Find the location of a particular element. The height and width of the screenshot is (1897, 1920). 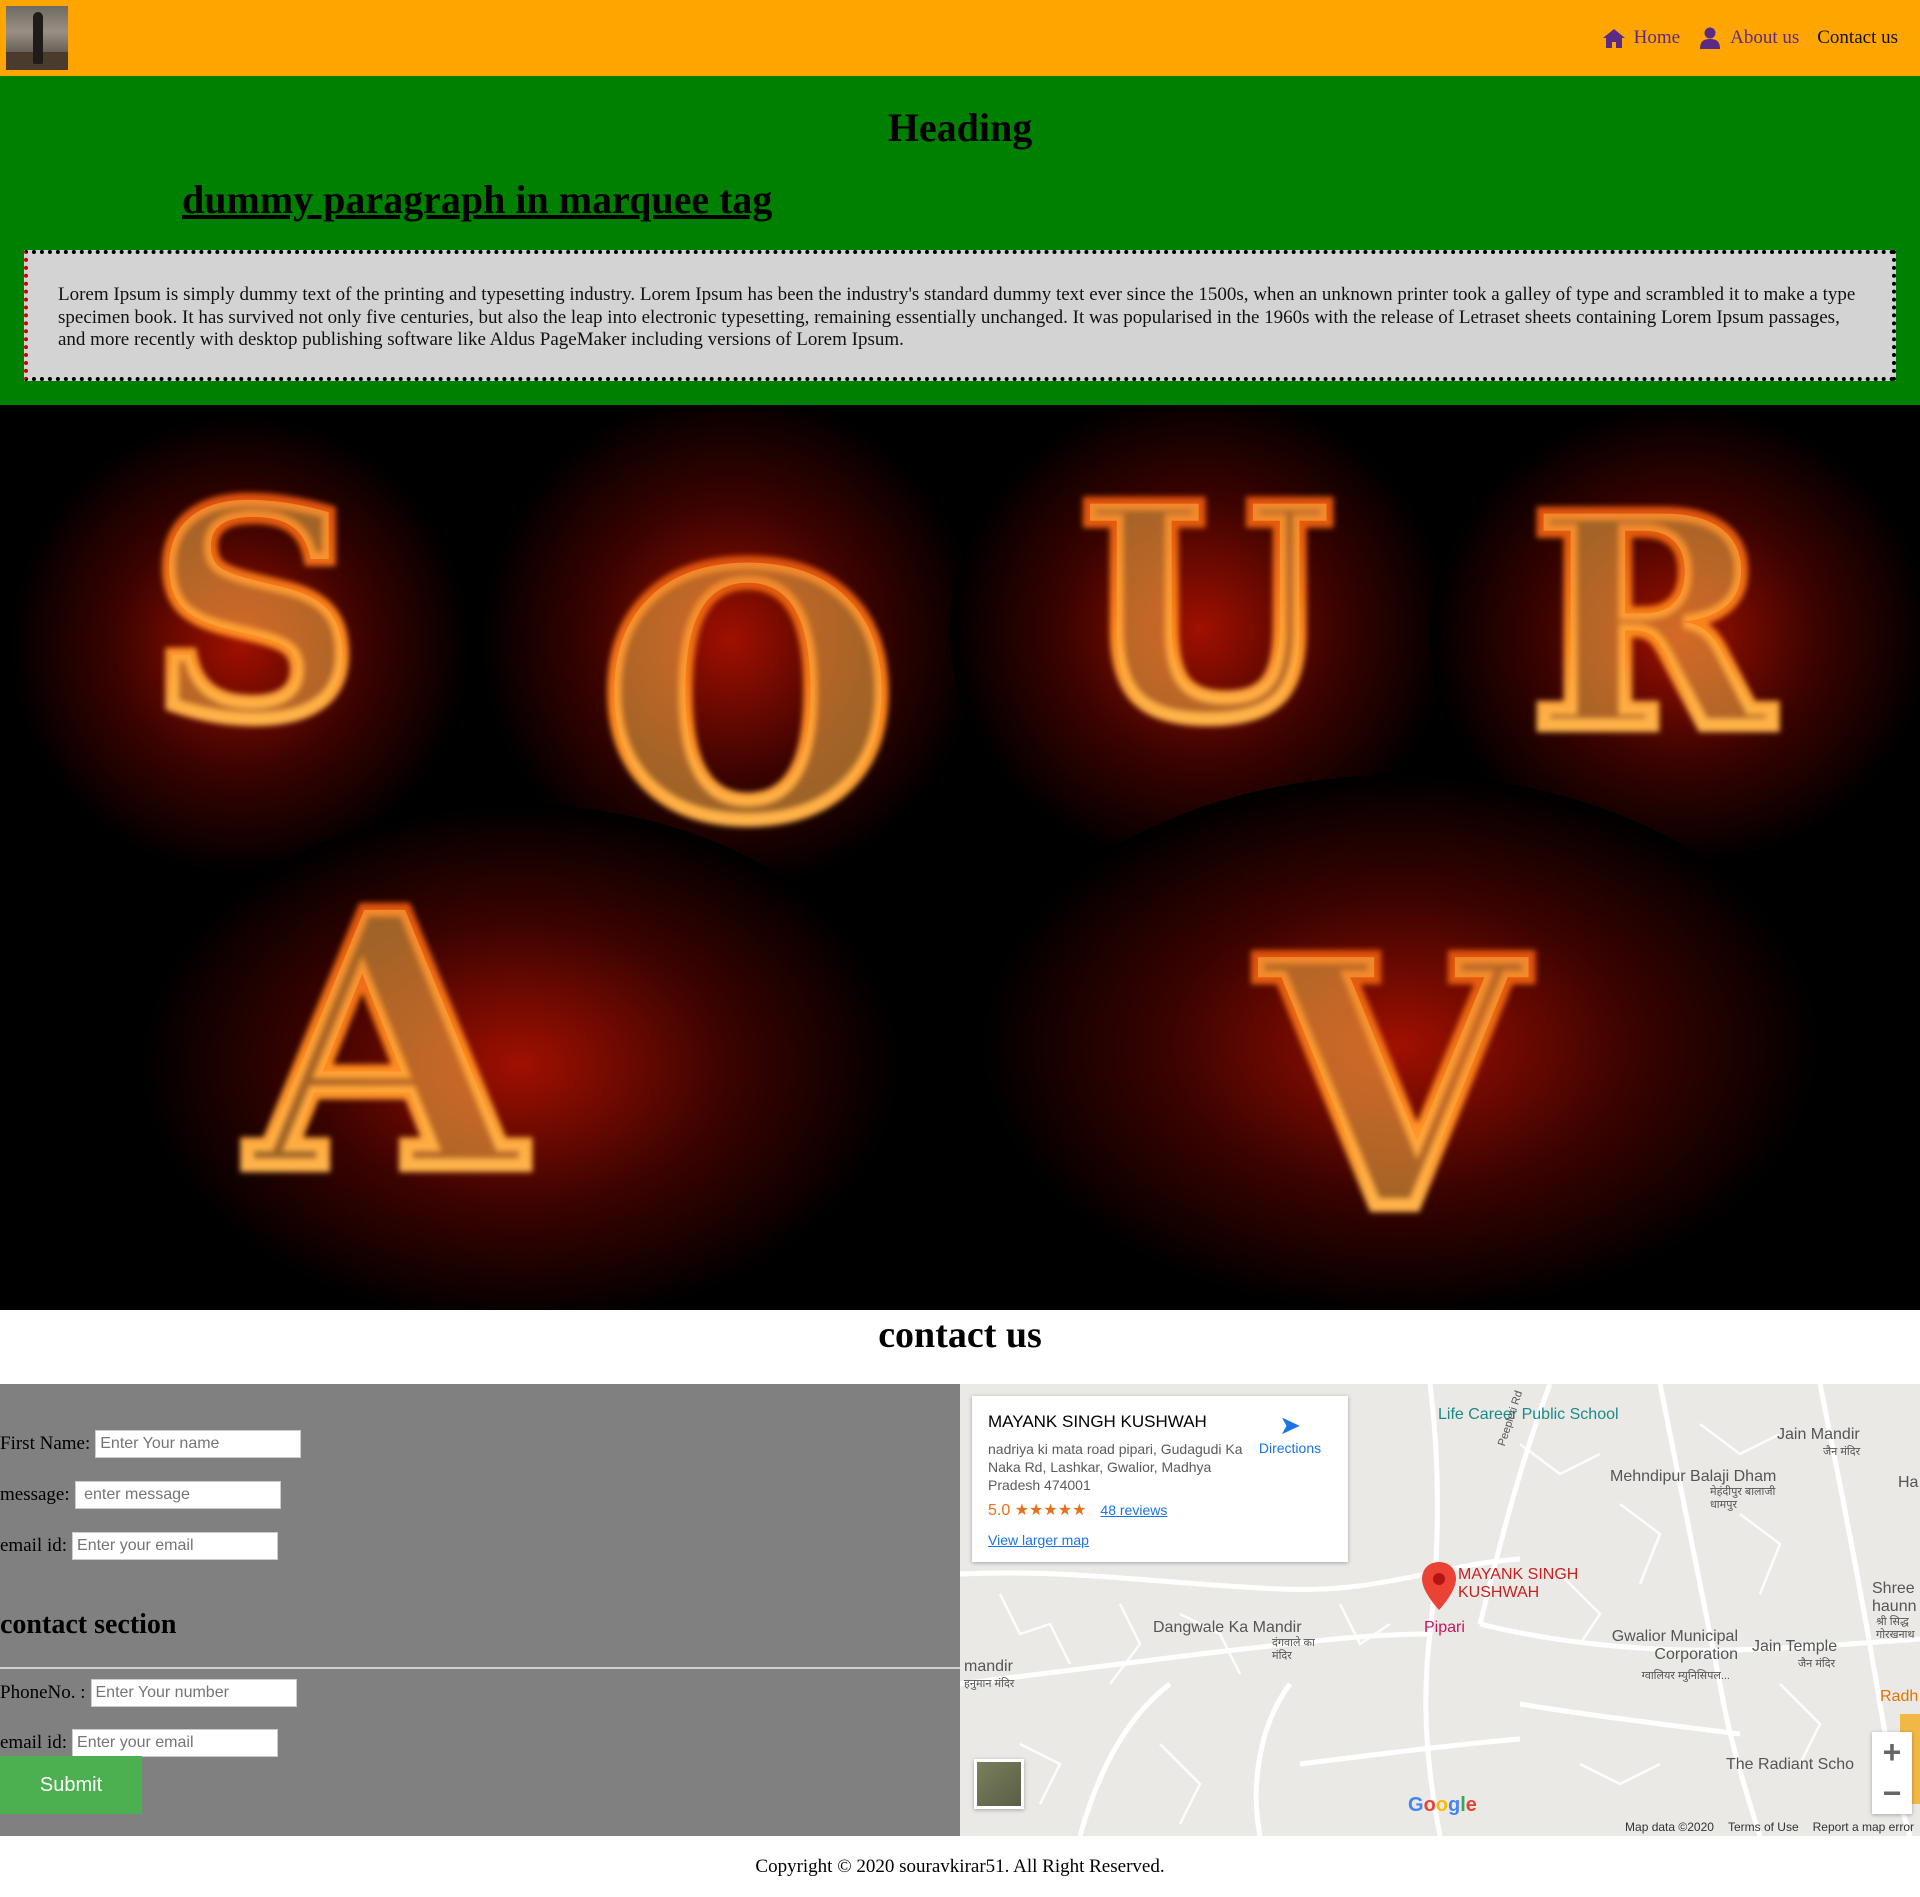

map-label-mandir: mandir is located at coordinates (988, 1666).